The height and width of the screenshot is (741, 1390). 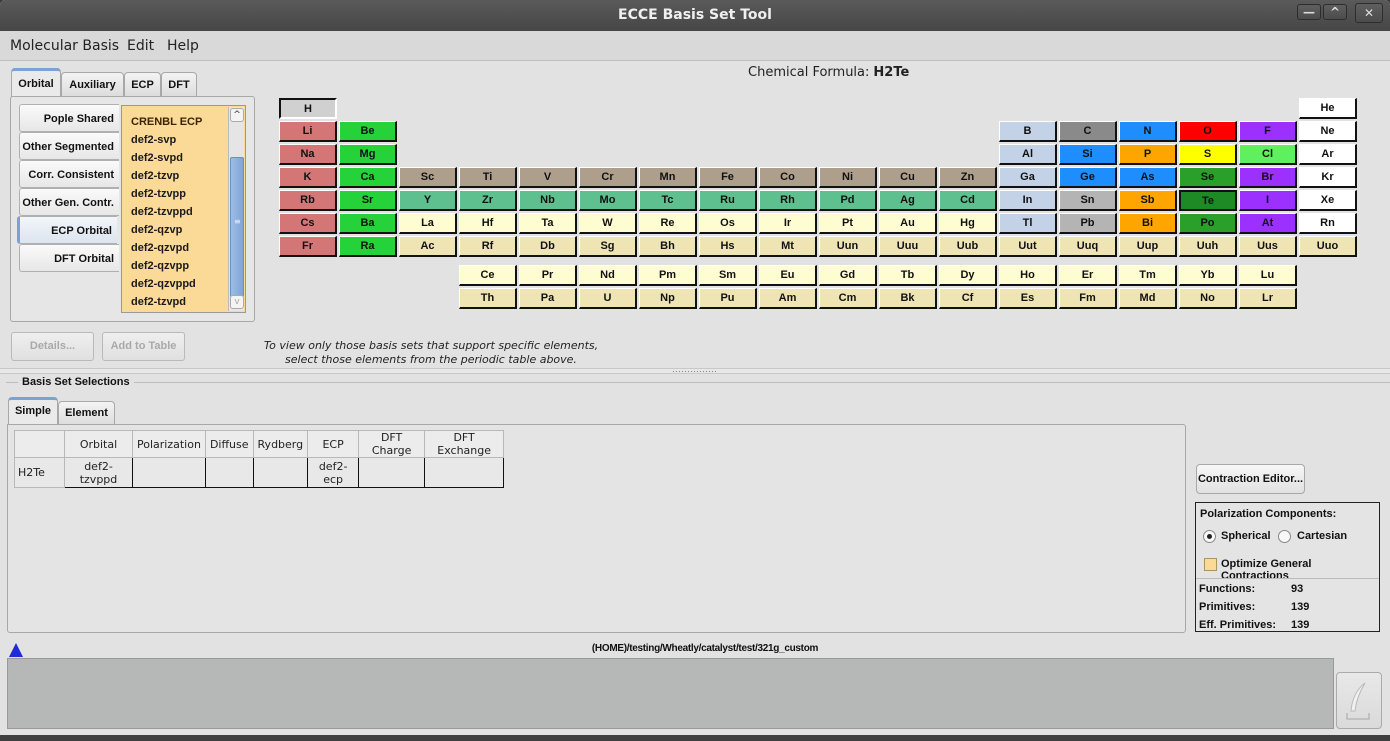 What do you see at coordinates (1328, 223) in the screenshot?
I see `element-rn: Rn` at bounding box center [1328, 223].